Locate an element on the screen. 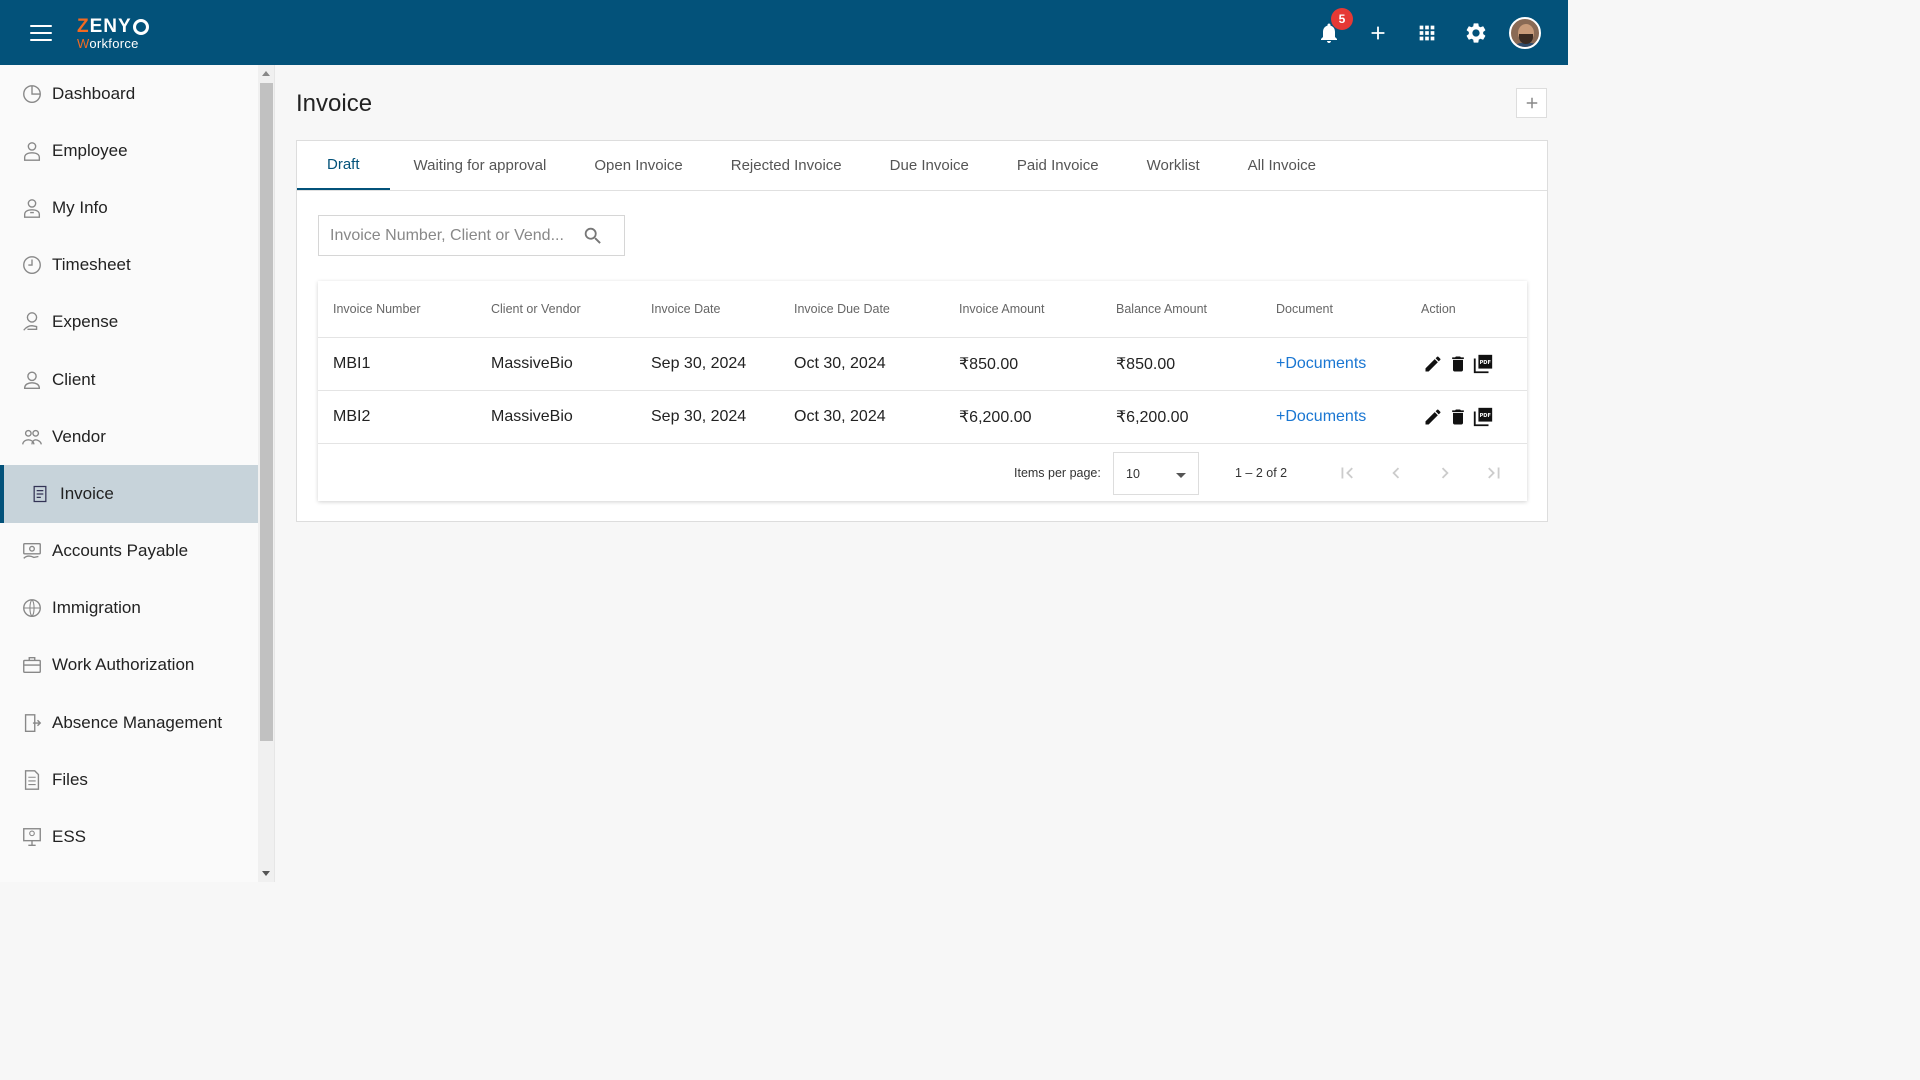 This screenshot has height=1080, width=1920. sidebar-item-immigration: Immigration is located at coordinates (129, 608).